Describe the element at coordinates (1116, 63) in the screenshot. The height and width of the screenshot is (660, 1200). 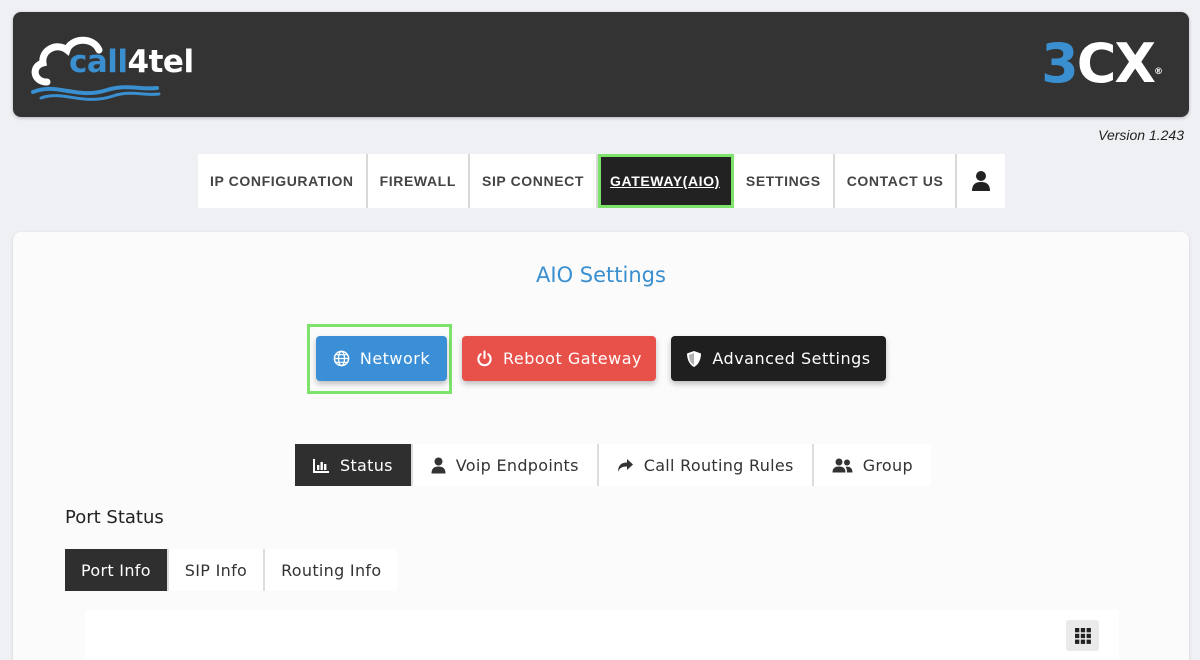
I see `3cx-logo-cx: CX` at that location.